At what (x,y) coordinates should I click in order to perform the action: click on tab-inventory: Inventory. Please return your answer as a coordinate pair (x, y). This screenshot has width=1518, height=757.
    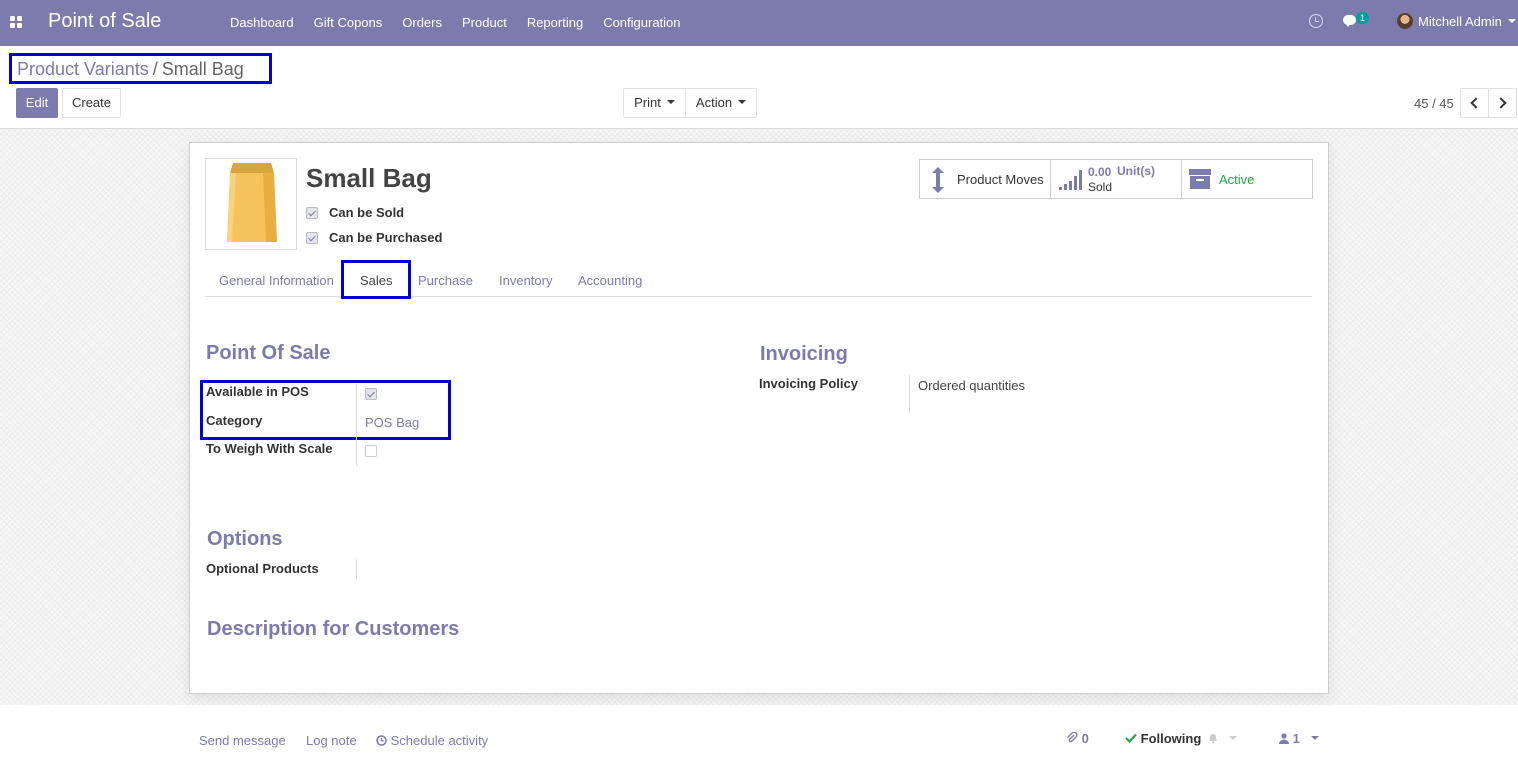
    Looking at the image, I should click on (525, 280).